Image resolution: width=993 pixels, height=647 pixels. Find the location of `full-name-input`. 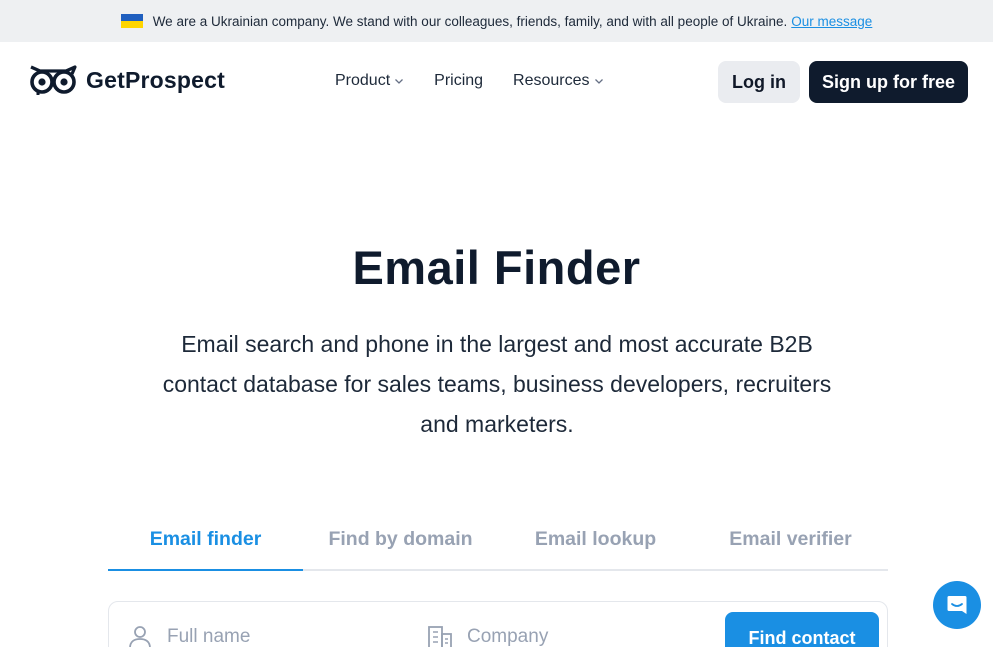

full-name-input is located at coordinates (277, 636).